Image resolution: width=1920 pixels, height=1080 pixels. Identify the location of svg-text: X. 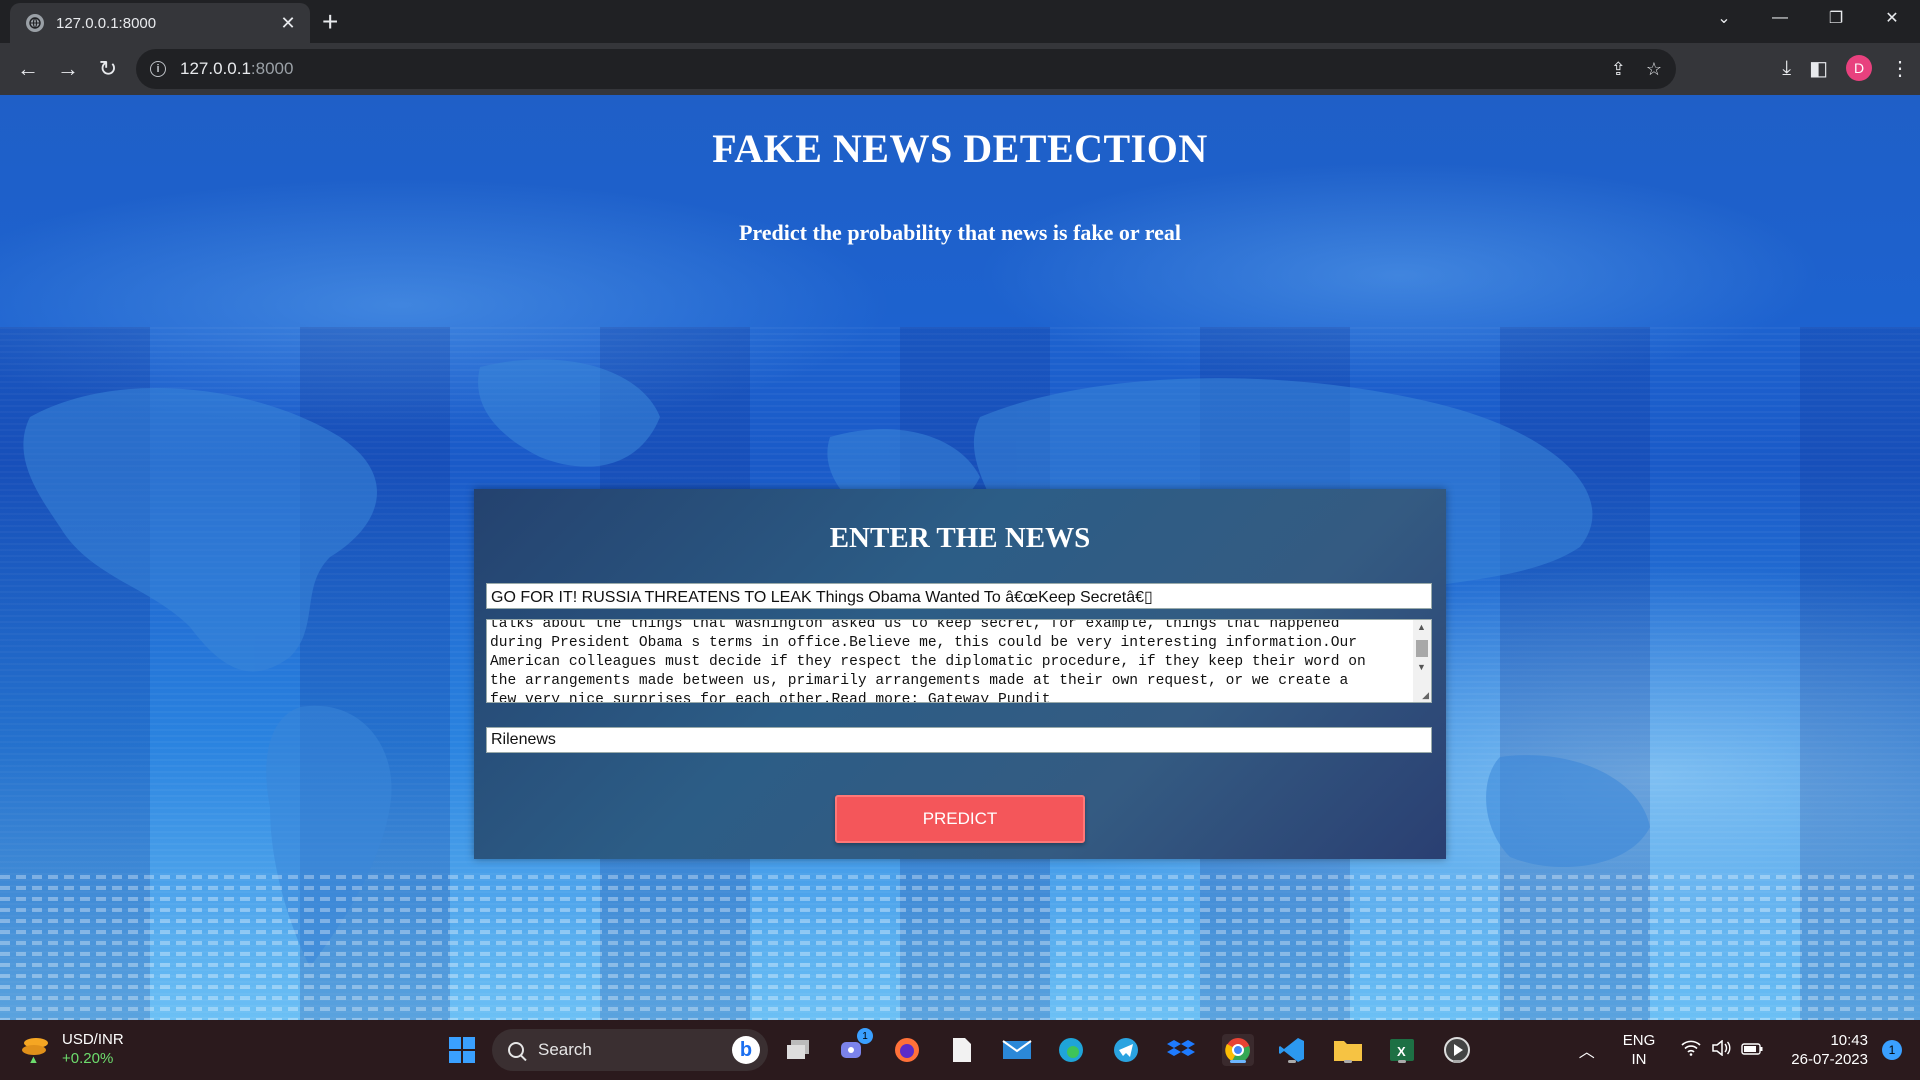
(1401, 1051).